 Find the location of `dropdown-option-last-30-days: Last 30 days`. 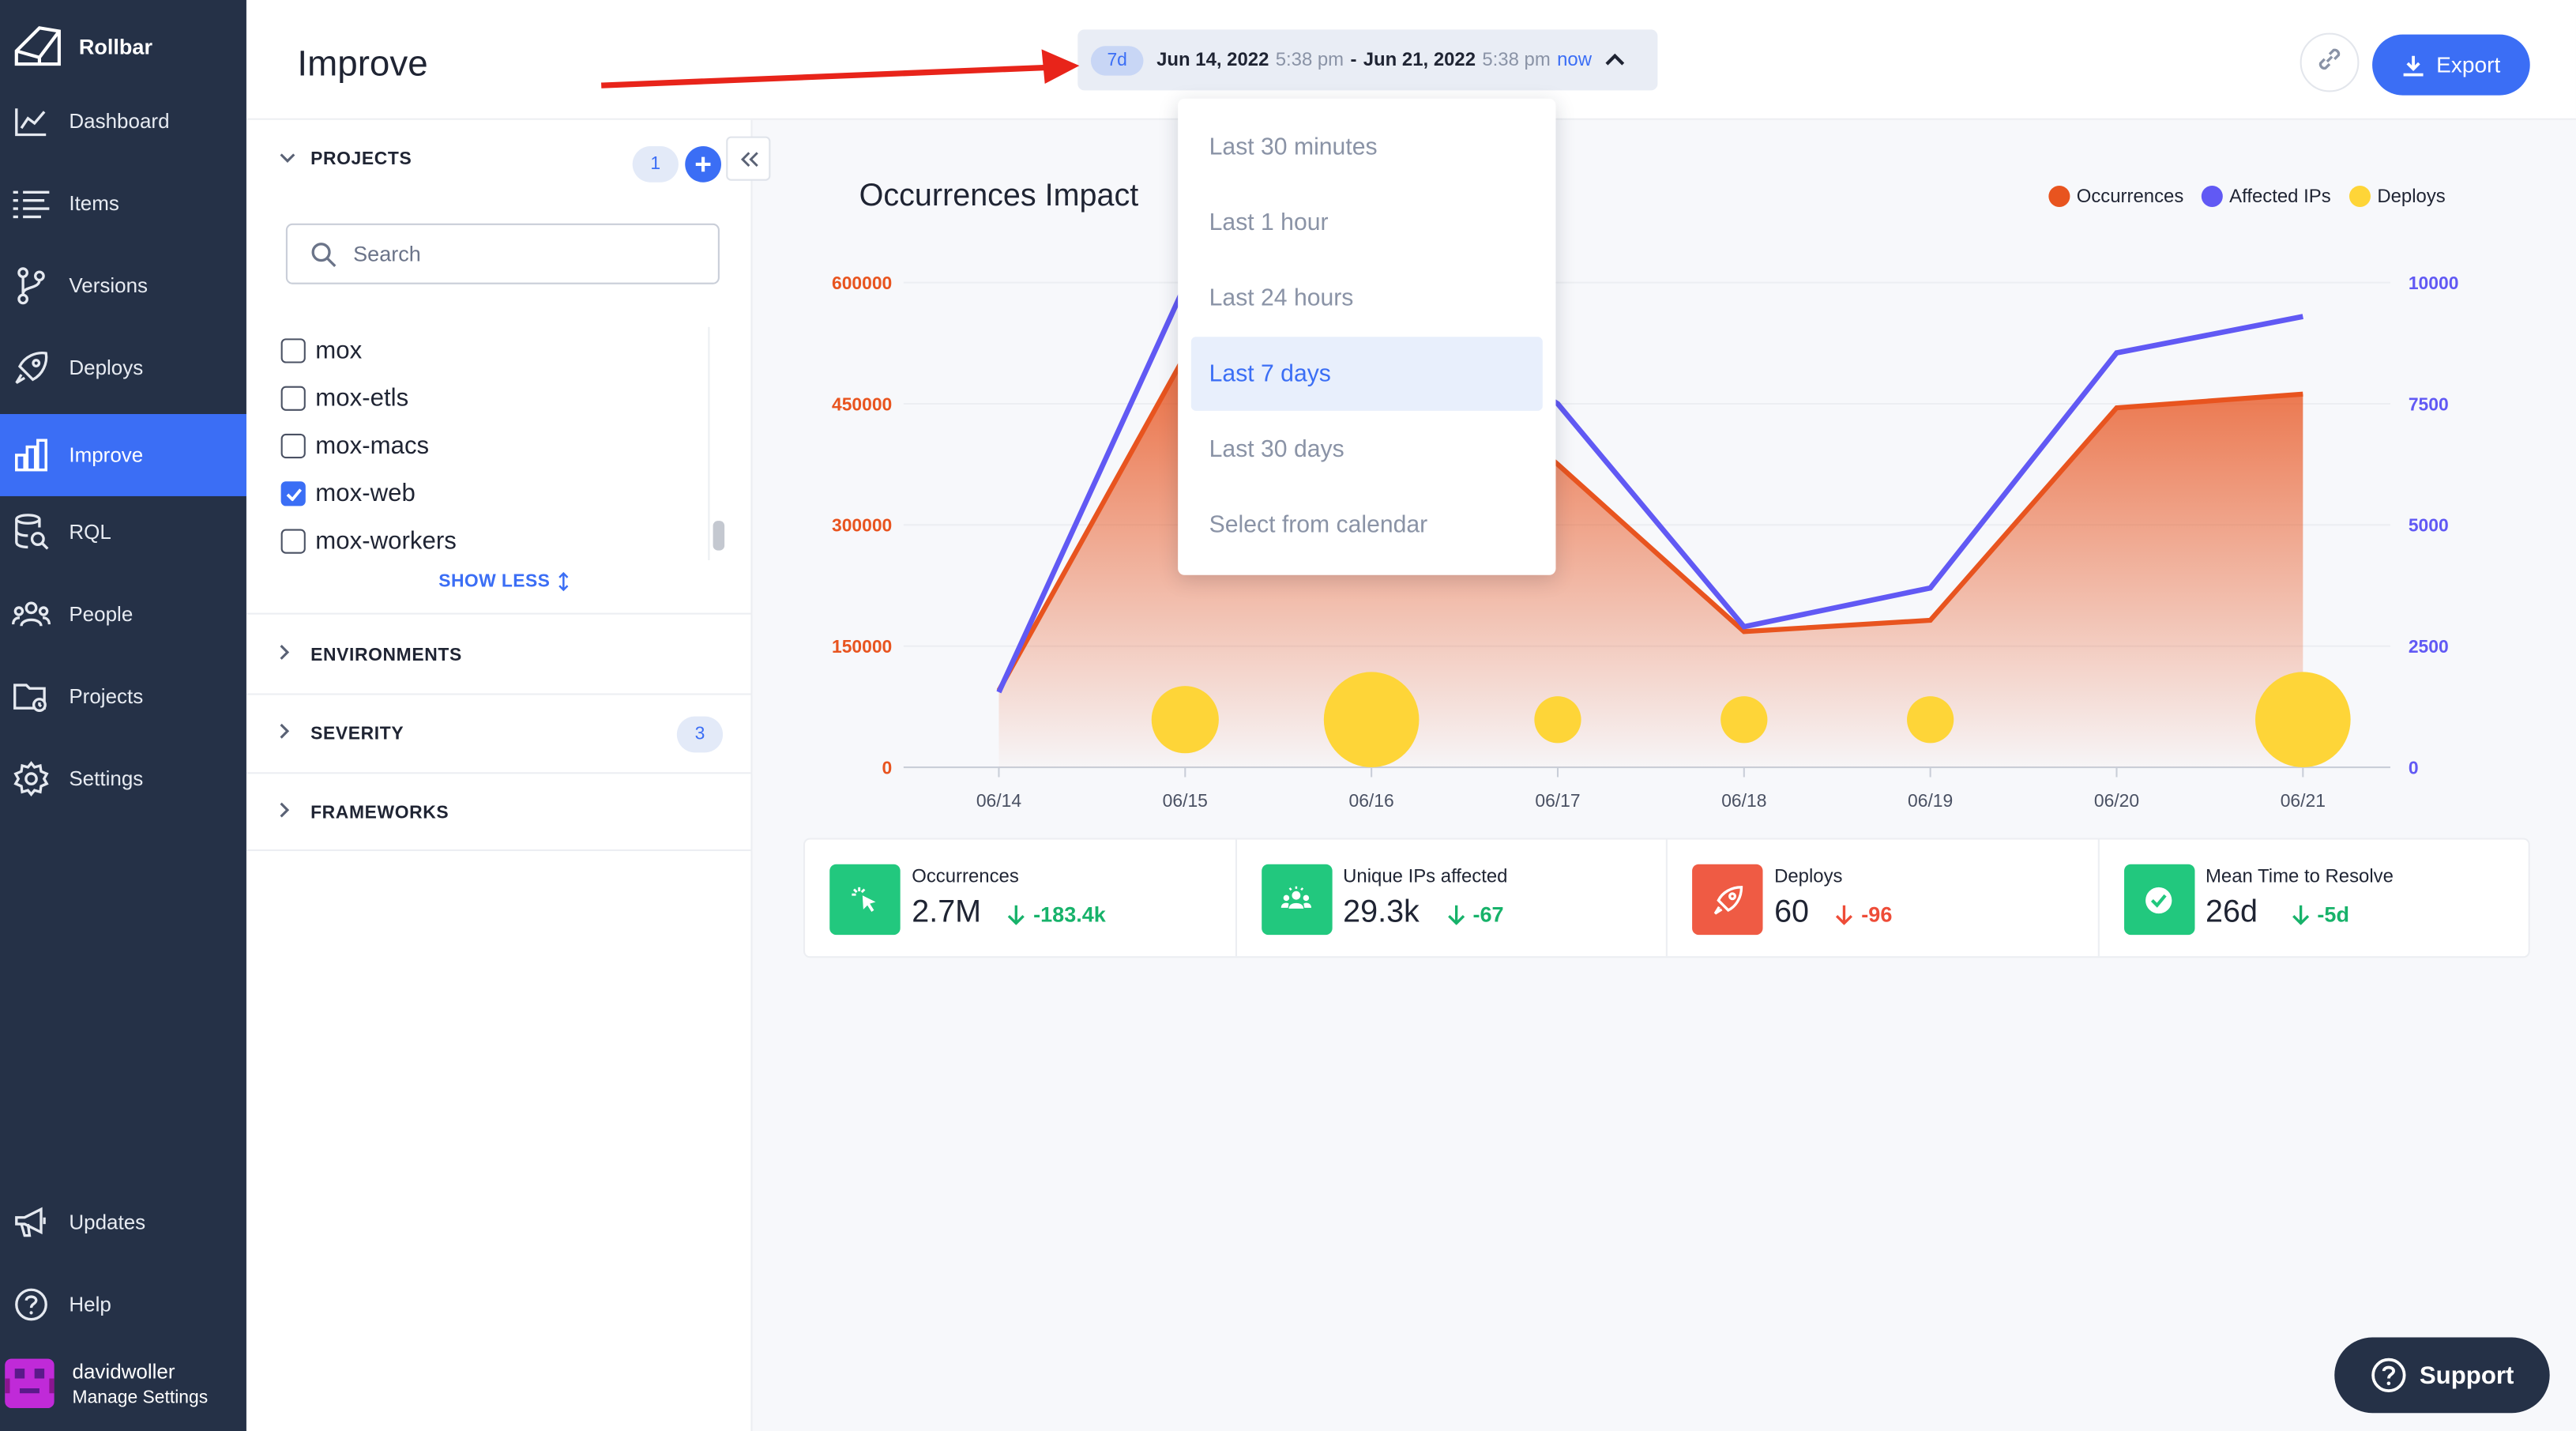

dropdown-option-last-30-days: Last 30 days is located at coordinates (1367, 449).